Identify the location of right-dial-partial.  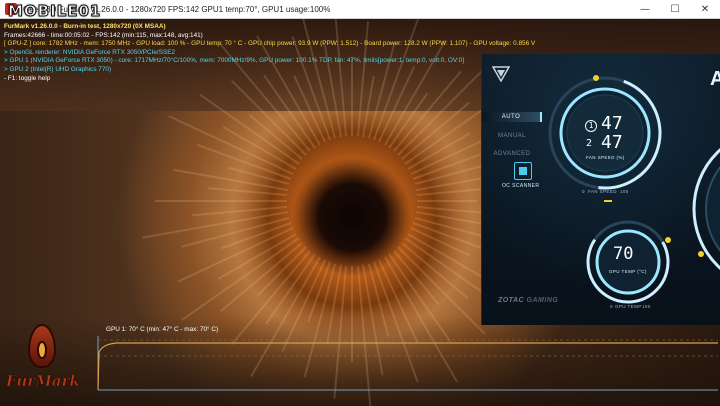
(706, 209).